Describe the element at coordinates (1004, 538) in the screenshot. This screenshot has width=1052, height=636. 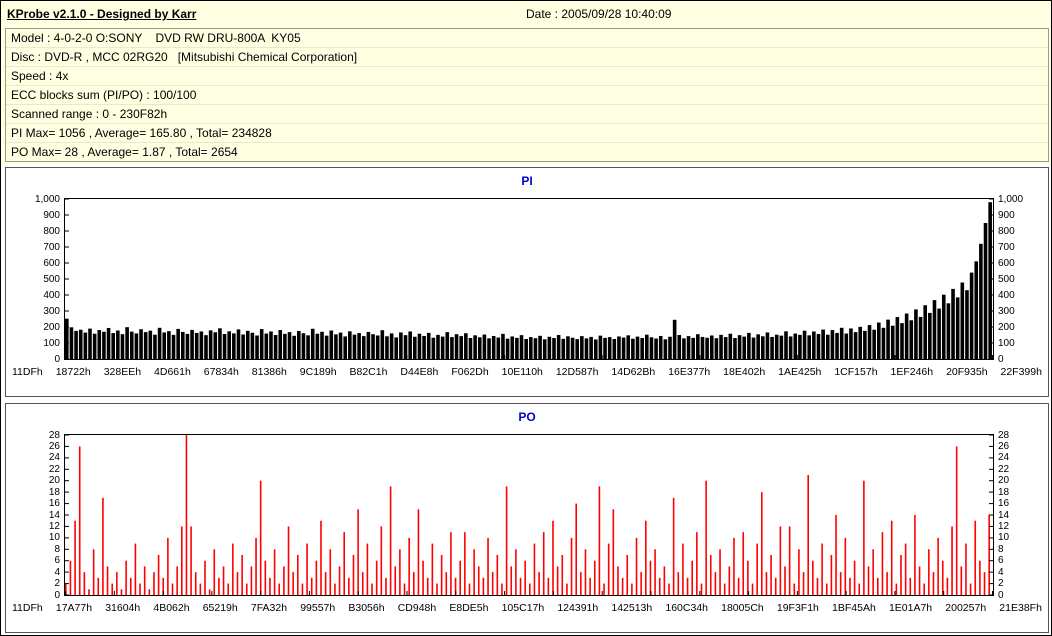
I see `po-y-tick-label-right: 10` at that location.